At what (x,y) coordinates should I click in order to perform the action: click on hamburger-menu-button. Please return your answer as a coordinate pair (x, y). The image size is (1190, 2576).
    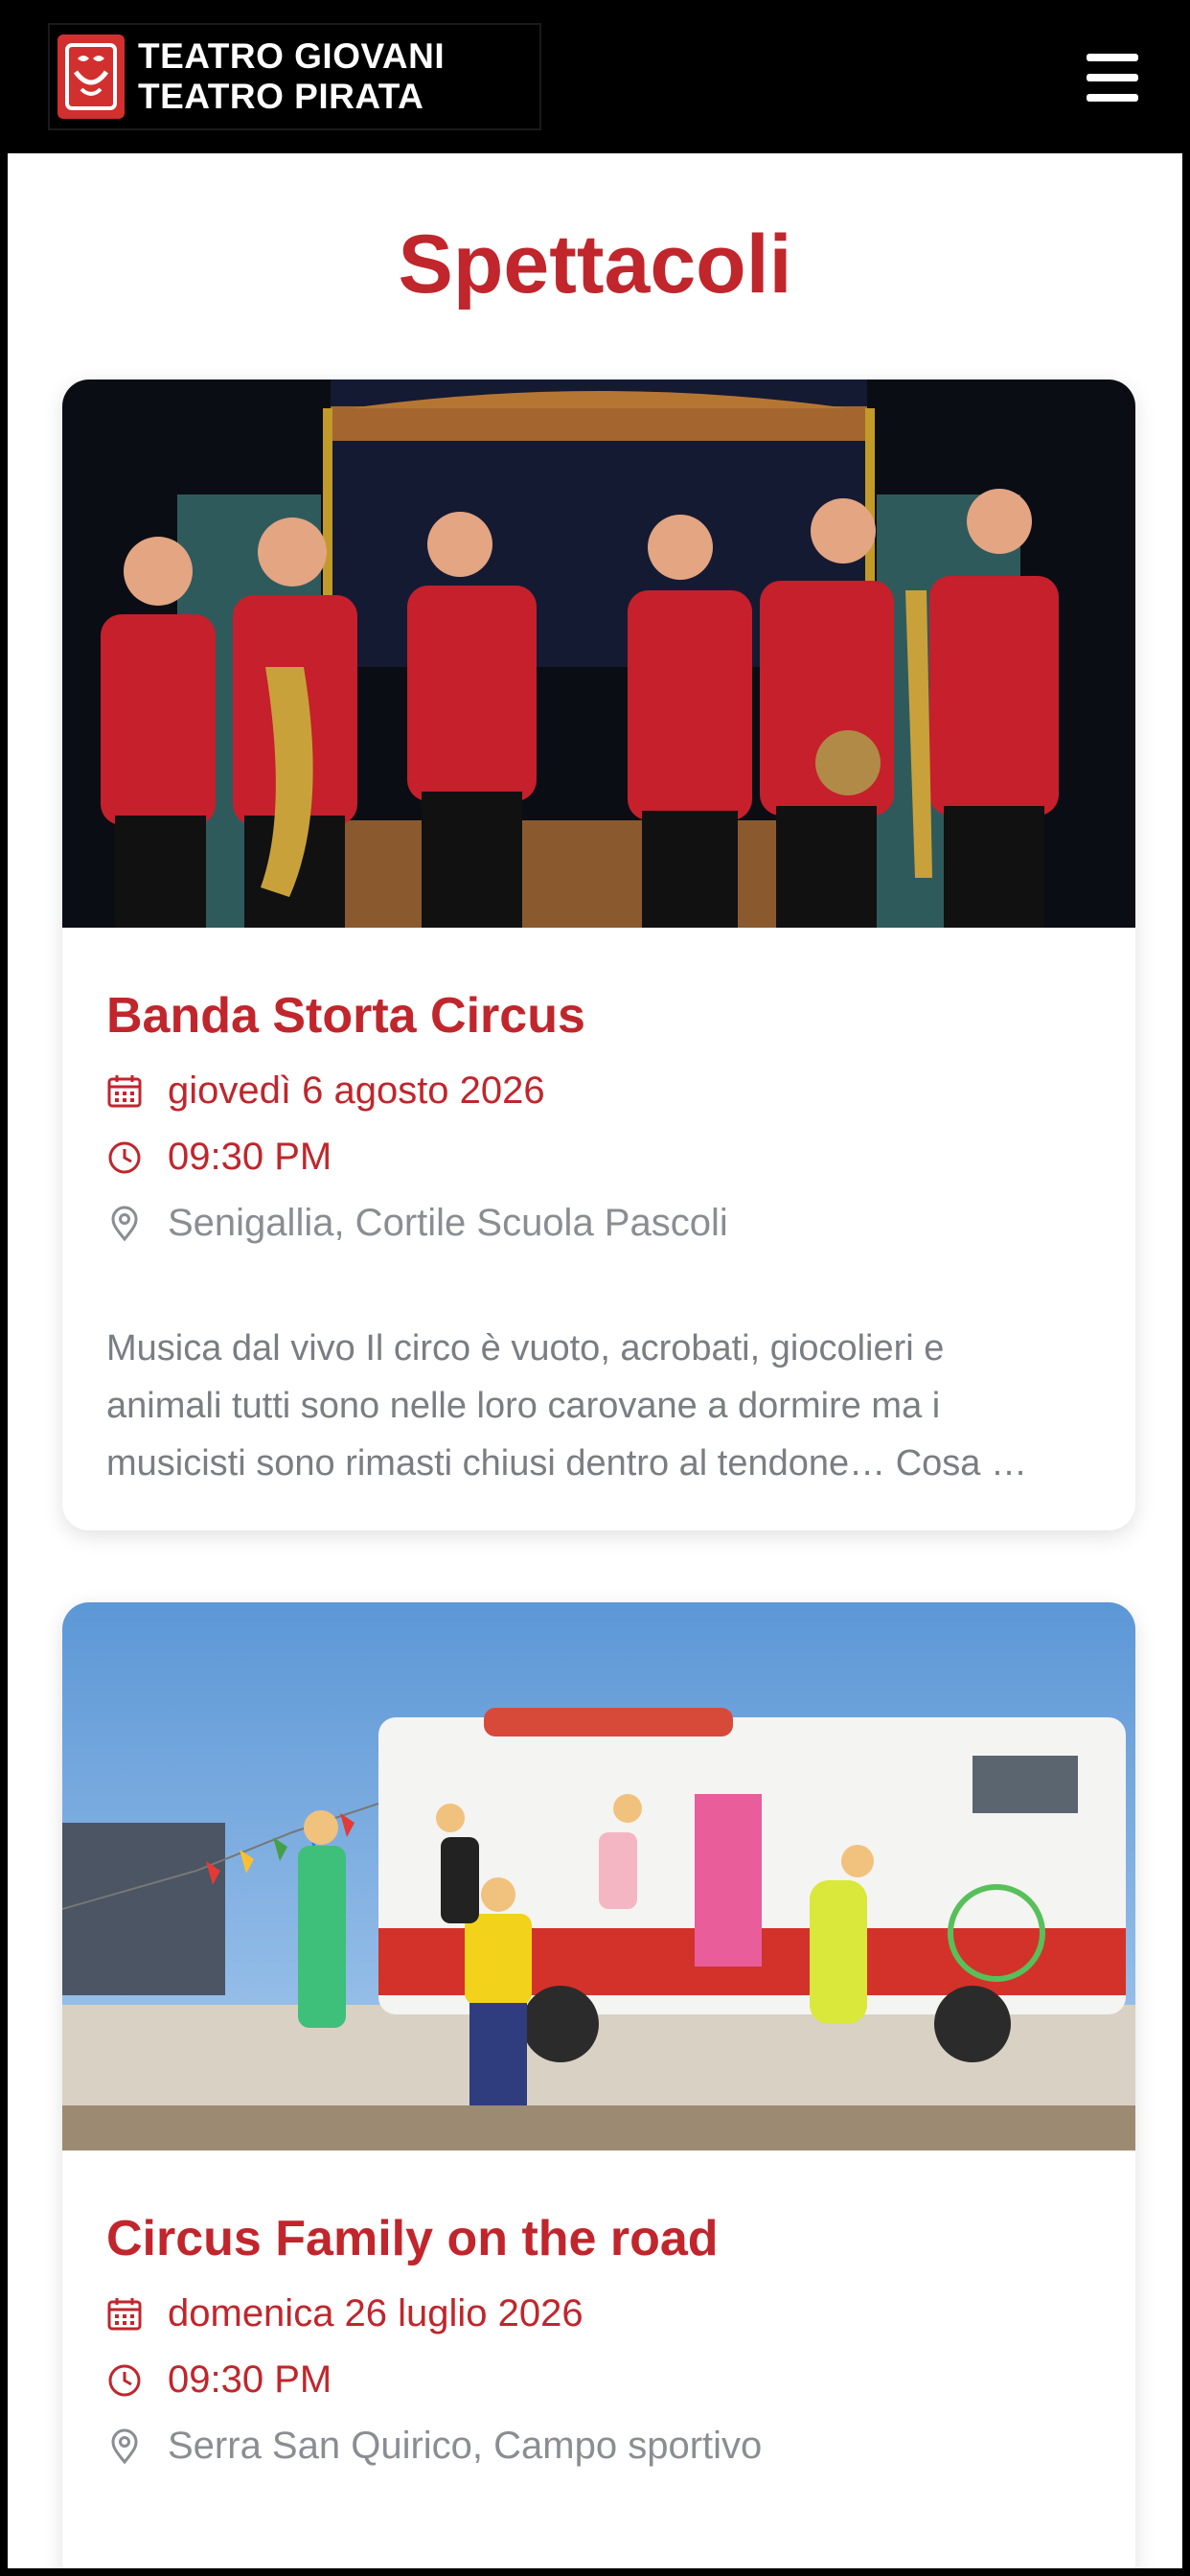
    Looking at the image, I should click on (1112, 78).